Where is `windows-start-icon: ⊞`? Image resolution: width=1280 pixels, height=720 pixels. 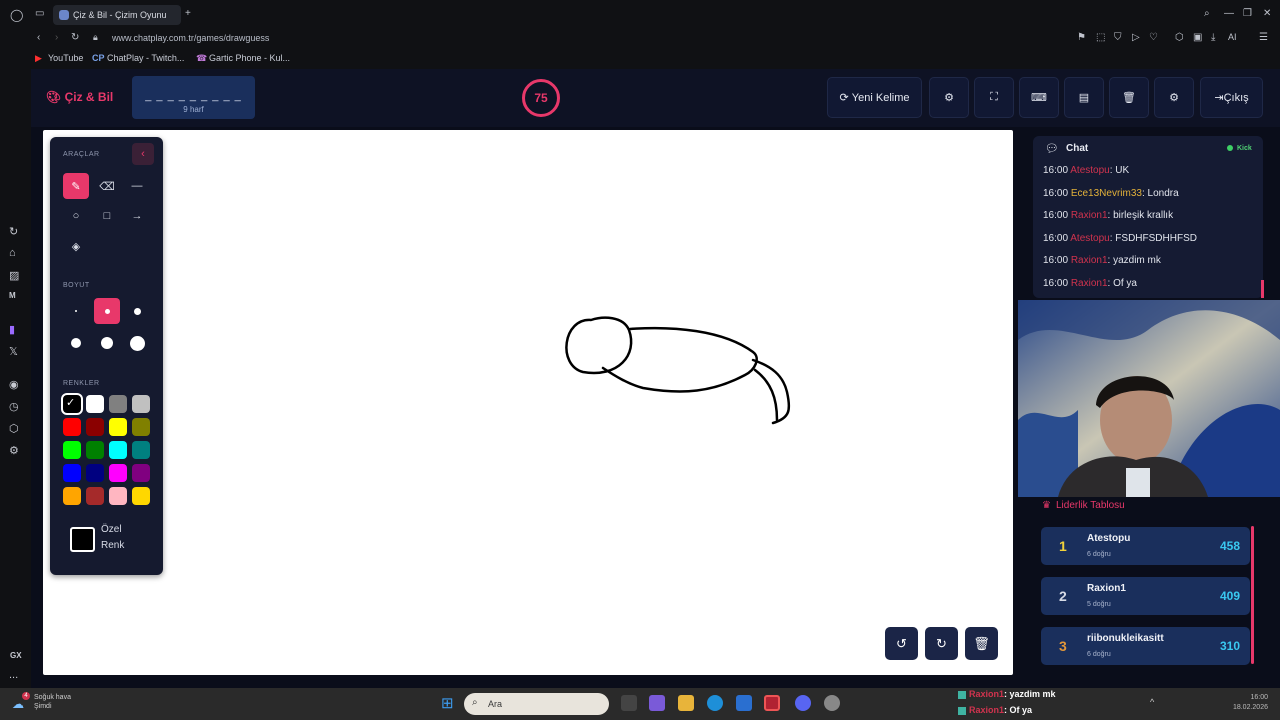 windows-start-icon: ⊞ is located at coordinates (447, 703).